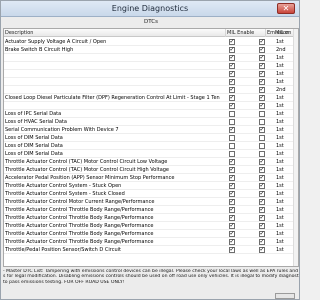 The height and width of the screenshot is (300, 320). What do you see at coordinates (246, 33) in the screenshot?
I see `header-mil-enable: MIL Enable` at bounding box center [246, 33].